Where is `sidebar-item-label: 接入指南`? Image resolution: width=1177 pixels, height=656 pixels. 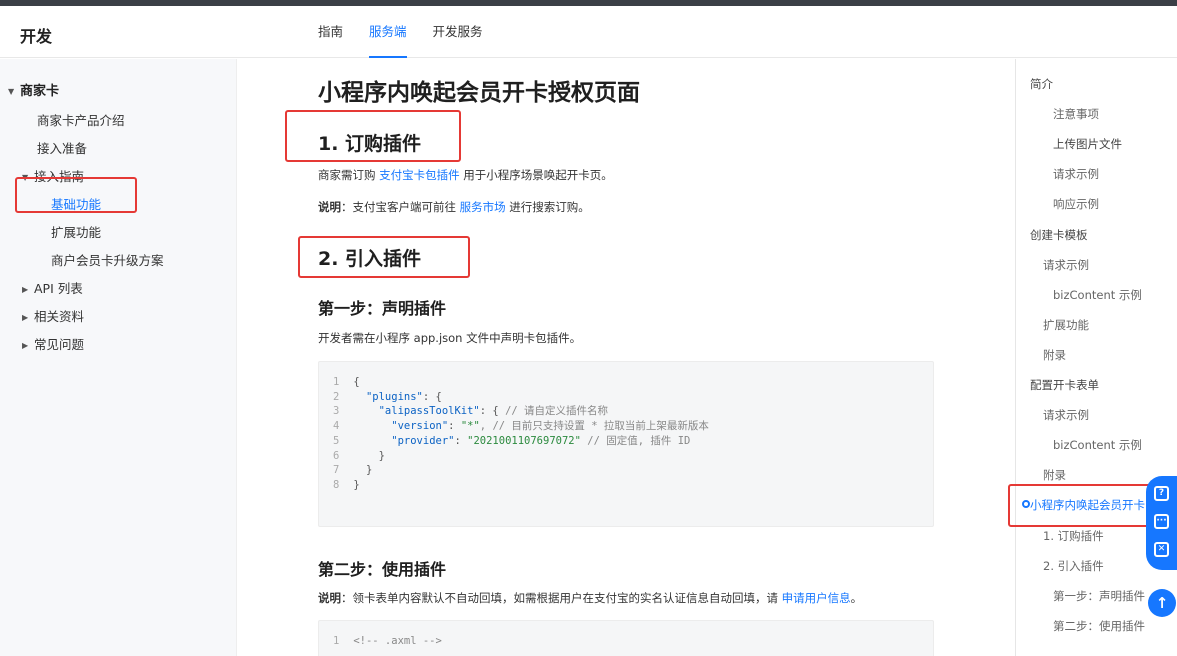 sidebar-item-label: 接入指南 is located at coordinates (59, 176).